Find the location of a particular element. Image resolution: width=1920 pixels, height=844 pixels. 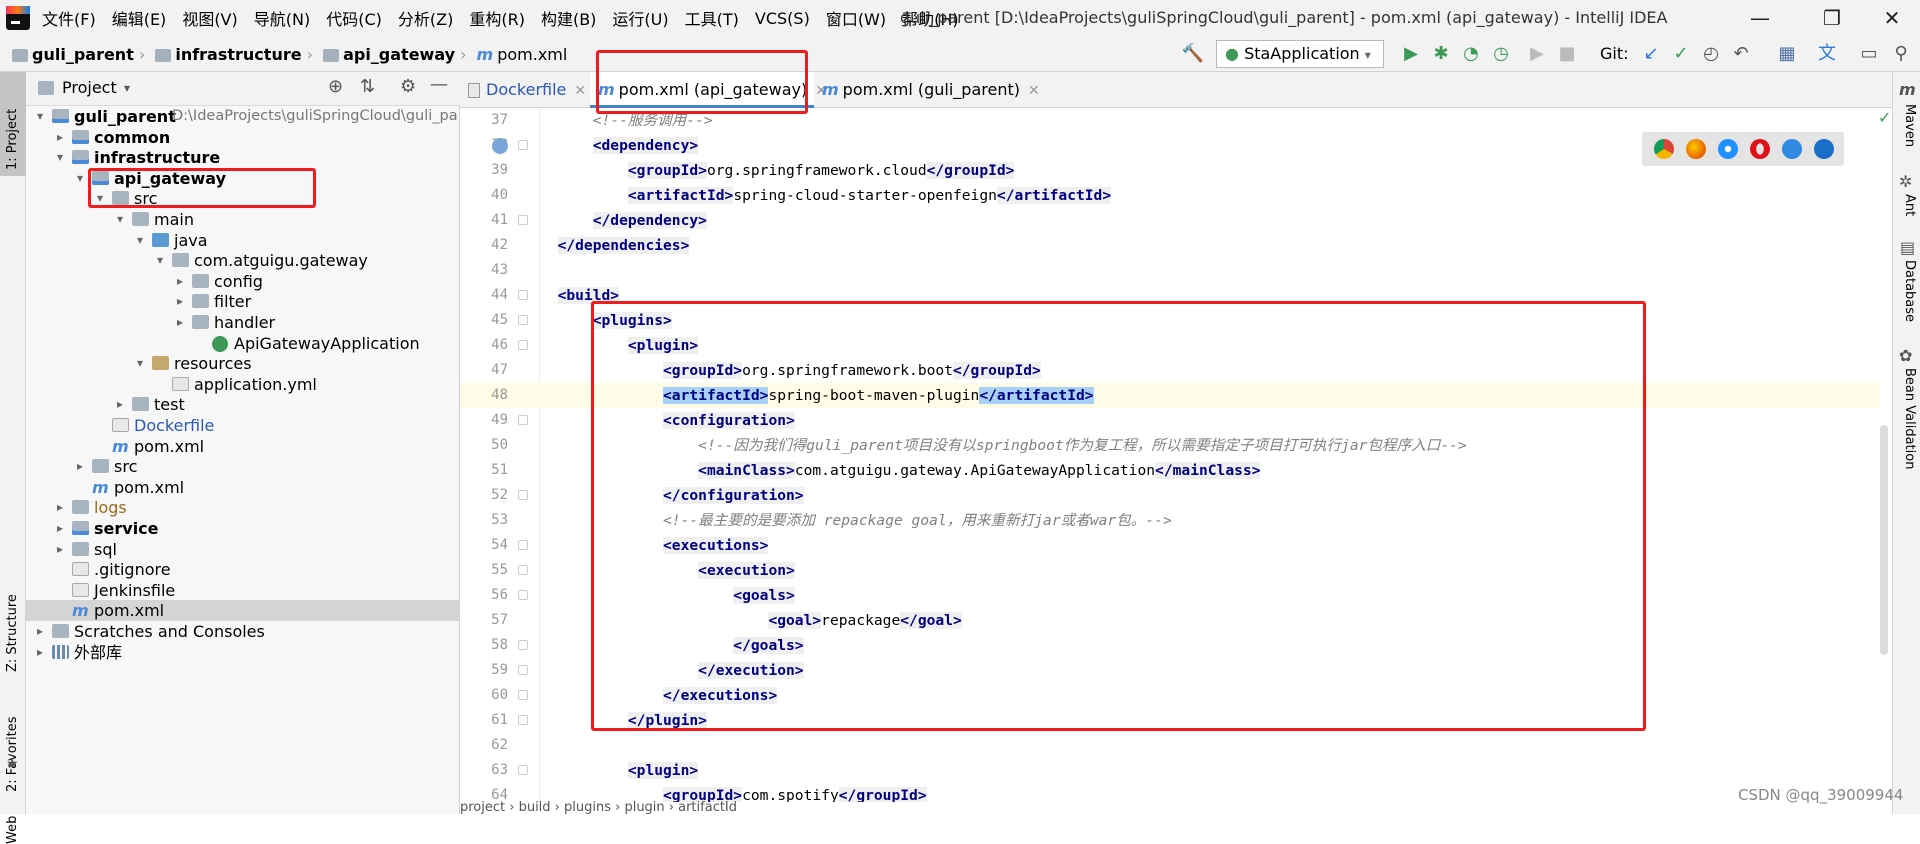

menu-item: VCS(S) is located at coordinates (782, 18).